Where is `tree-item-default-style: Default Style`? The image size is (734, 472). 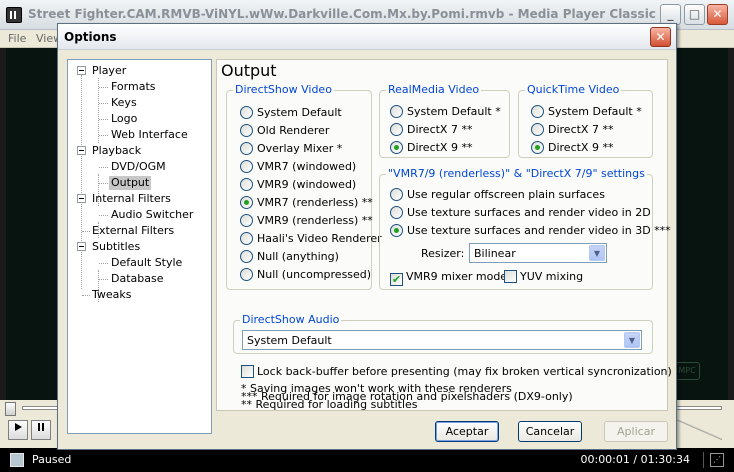
tree-item-default-style: Default Style is located at coordinates (146, 263).